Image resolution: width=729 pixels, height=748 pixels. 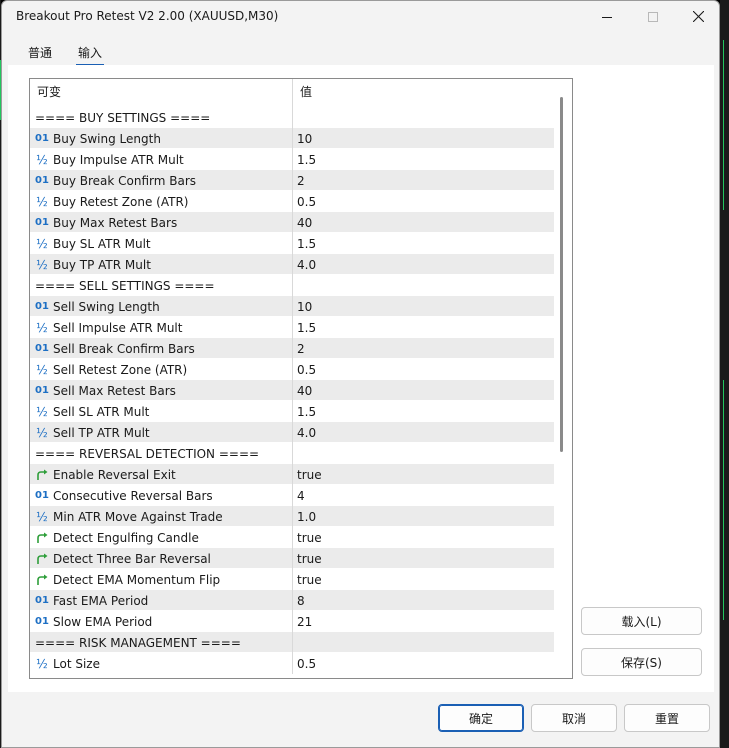 I want to click on variable-name: ==== BUY SETTINGS ====, so click(x=123, y=117).